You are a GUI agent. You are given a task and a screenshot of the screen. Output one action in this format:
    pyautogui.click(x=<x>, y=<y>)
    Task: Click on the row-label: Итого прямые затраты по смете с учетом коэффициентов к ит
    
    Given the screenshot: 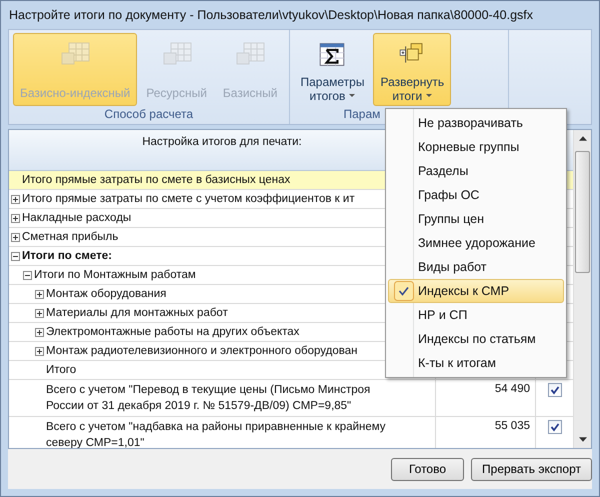 What is the action you would take?
    pyautogui.click(x=188, y=199)
    